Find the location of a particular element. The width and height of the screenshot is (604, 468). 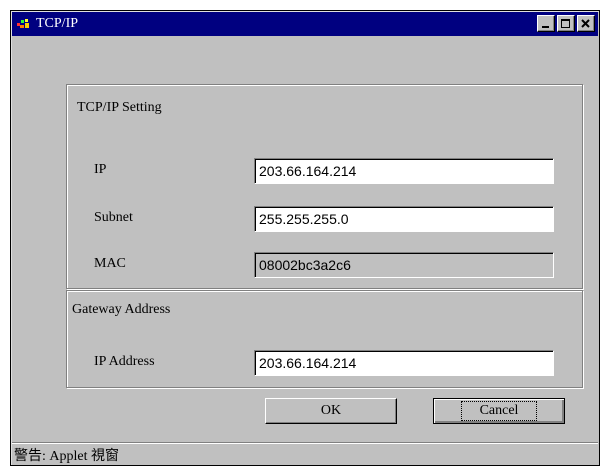

window-controls is located at coordinates (566, 23).